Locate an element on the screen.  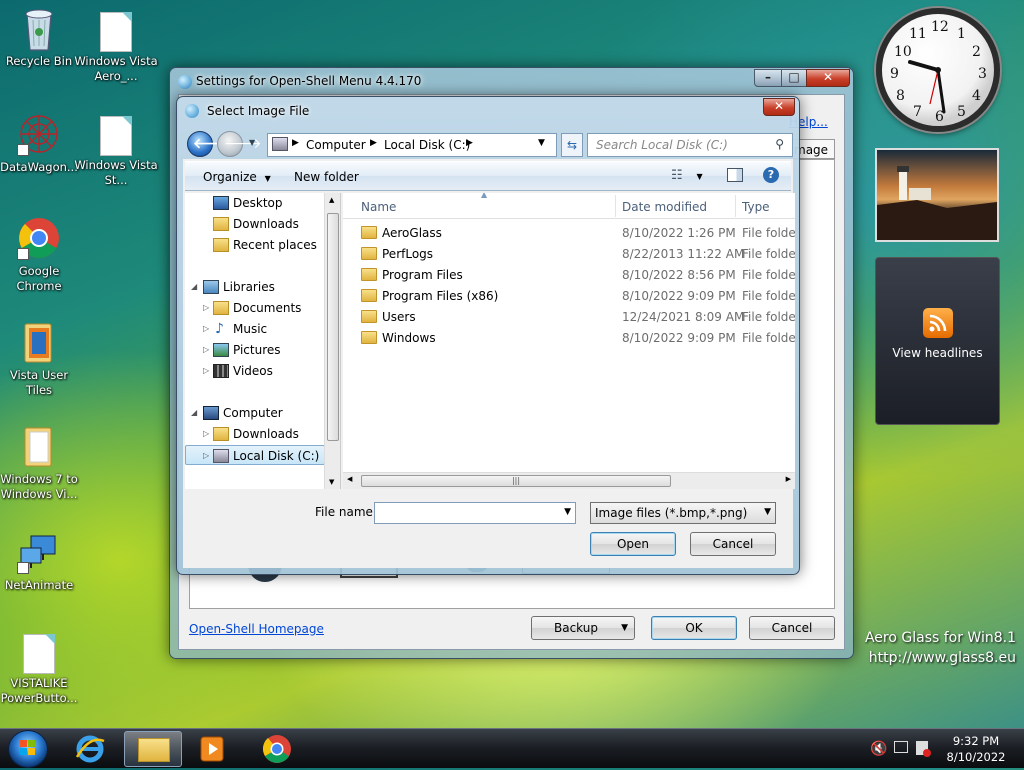
breadcrumb-local-disk: Local Disk (C:) is located at coordinates (427, 145).